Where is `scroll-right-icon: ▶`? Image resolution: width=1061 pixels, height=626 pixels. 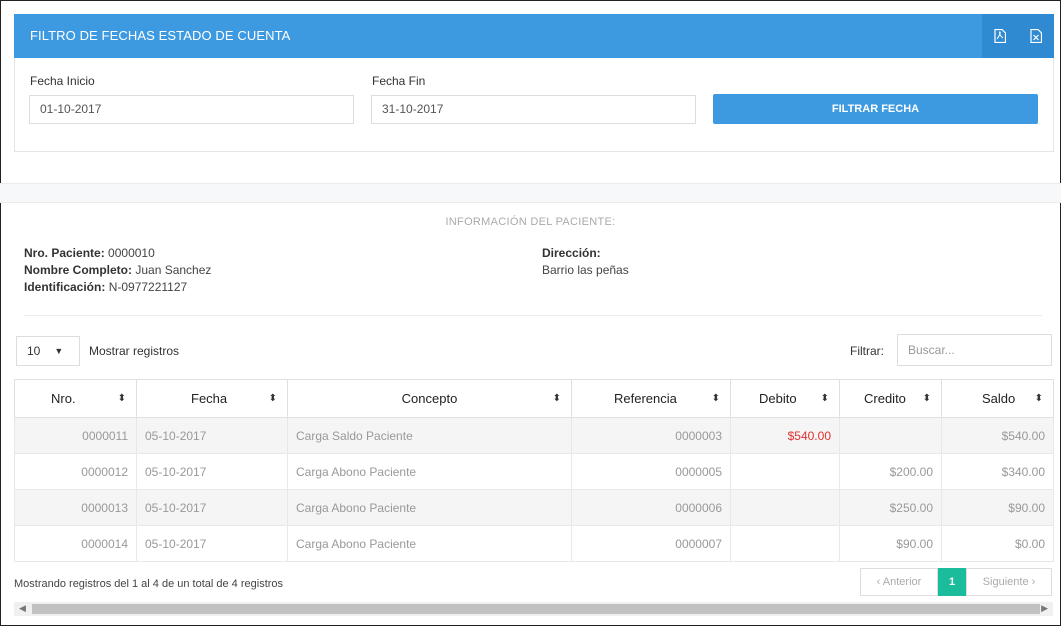
scroll-right-icon: ▶ is located at coordinates (1044, 608).